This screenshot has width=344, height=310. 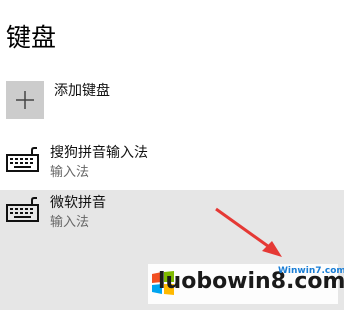 What do you see at coordinates (99, 153) in the screenshot?
I see `keyboard-name: 搜狗拼音输入法` at bounding box center [99, 153].